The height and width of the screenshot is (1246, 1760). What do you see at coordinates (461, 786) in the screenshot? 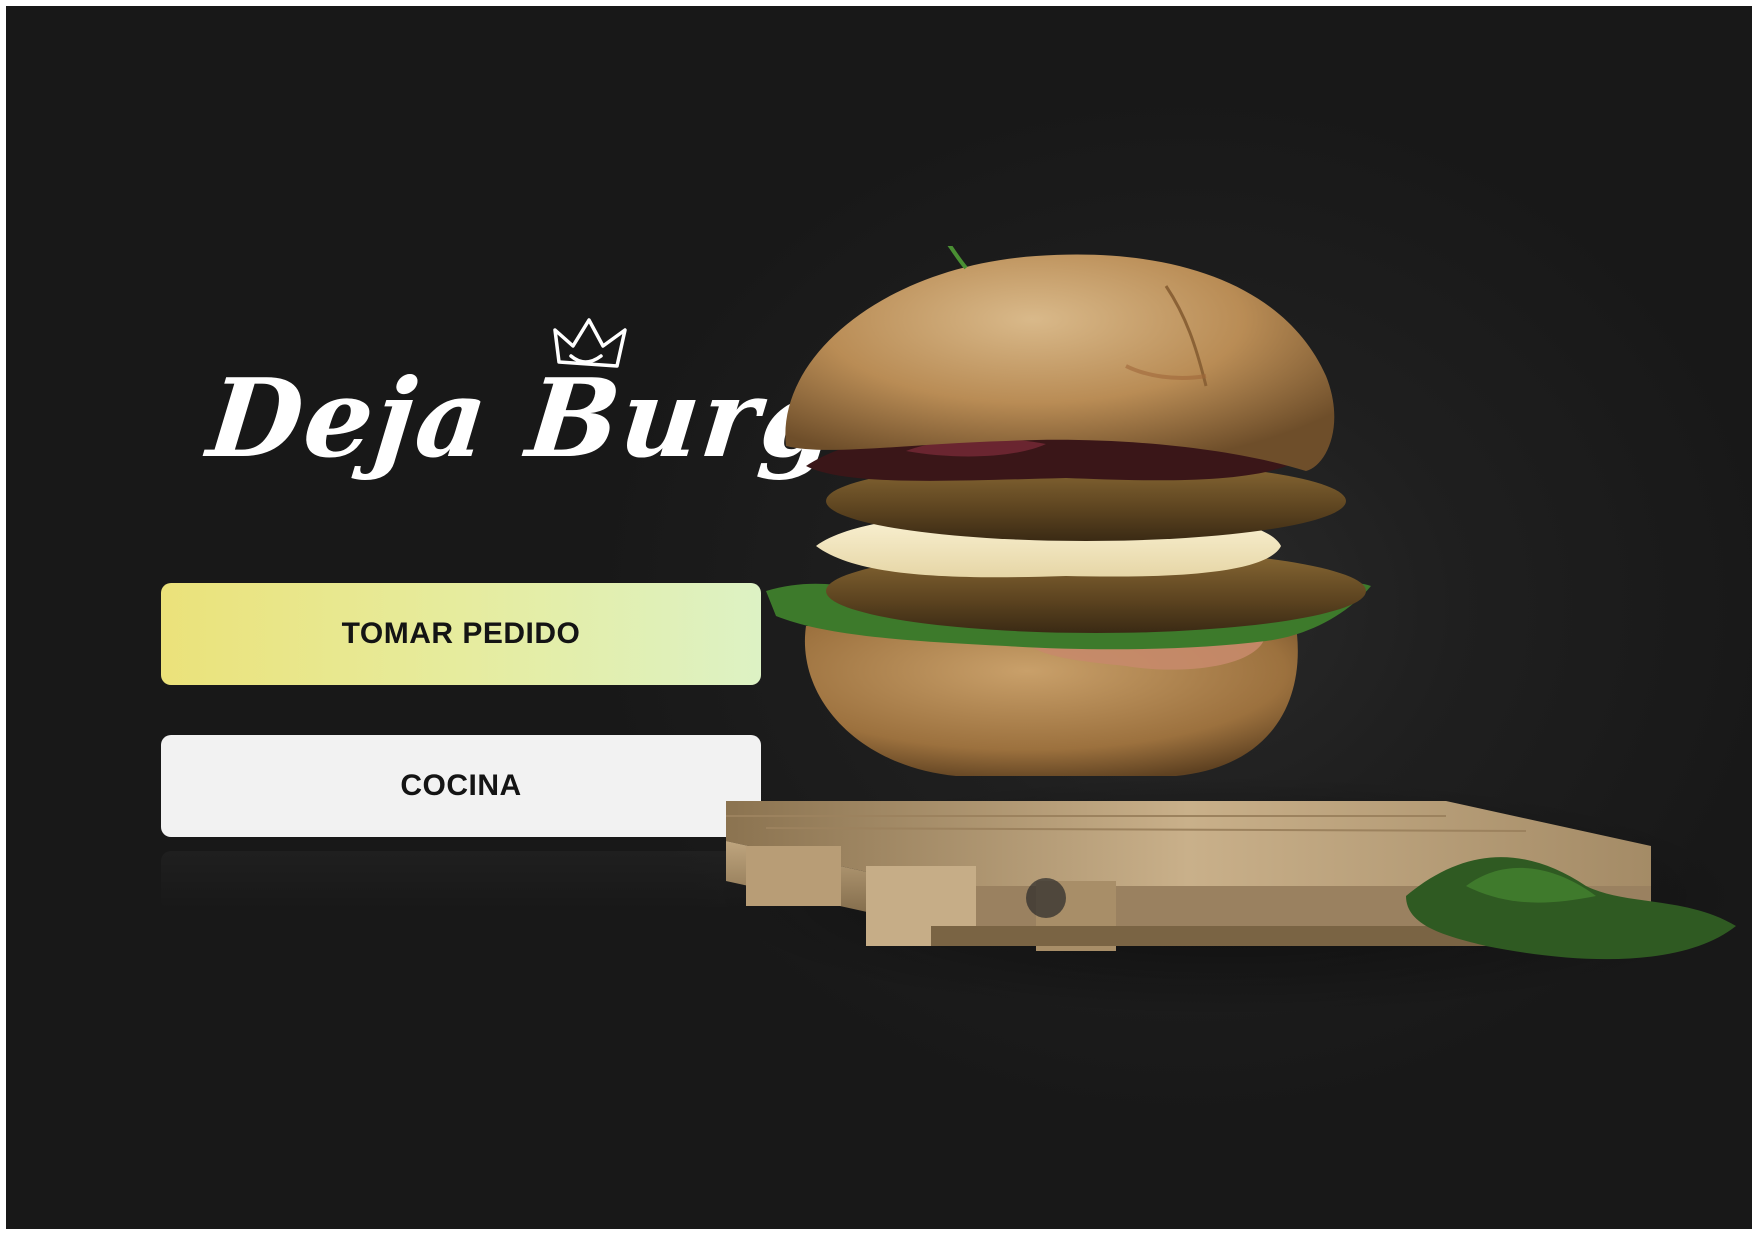
I see `kitchen-button: COCINA` at bounding box center [461, 786].